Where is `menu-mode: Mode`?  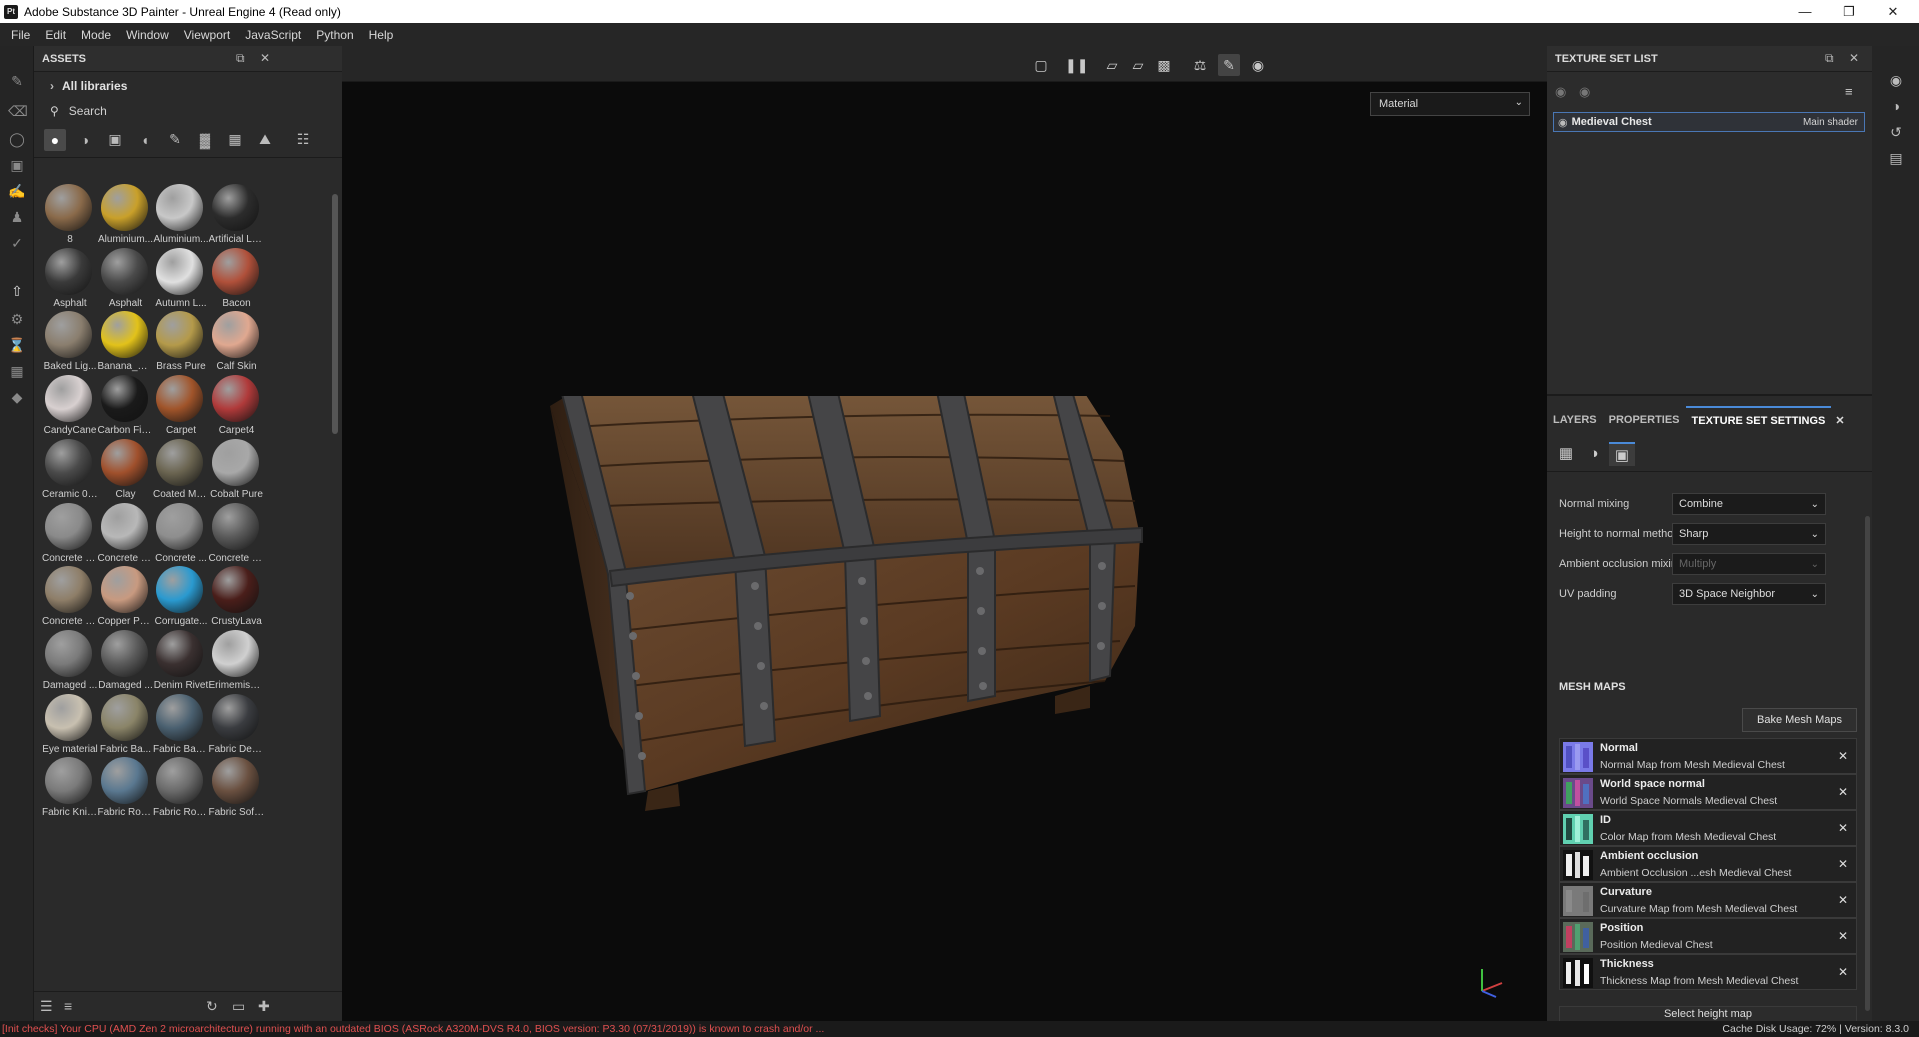 menu-mode: Mode is located at coordinates (96, 35).